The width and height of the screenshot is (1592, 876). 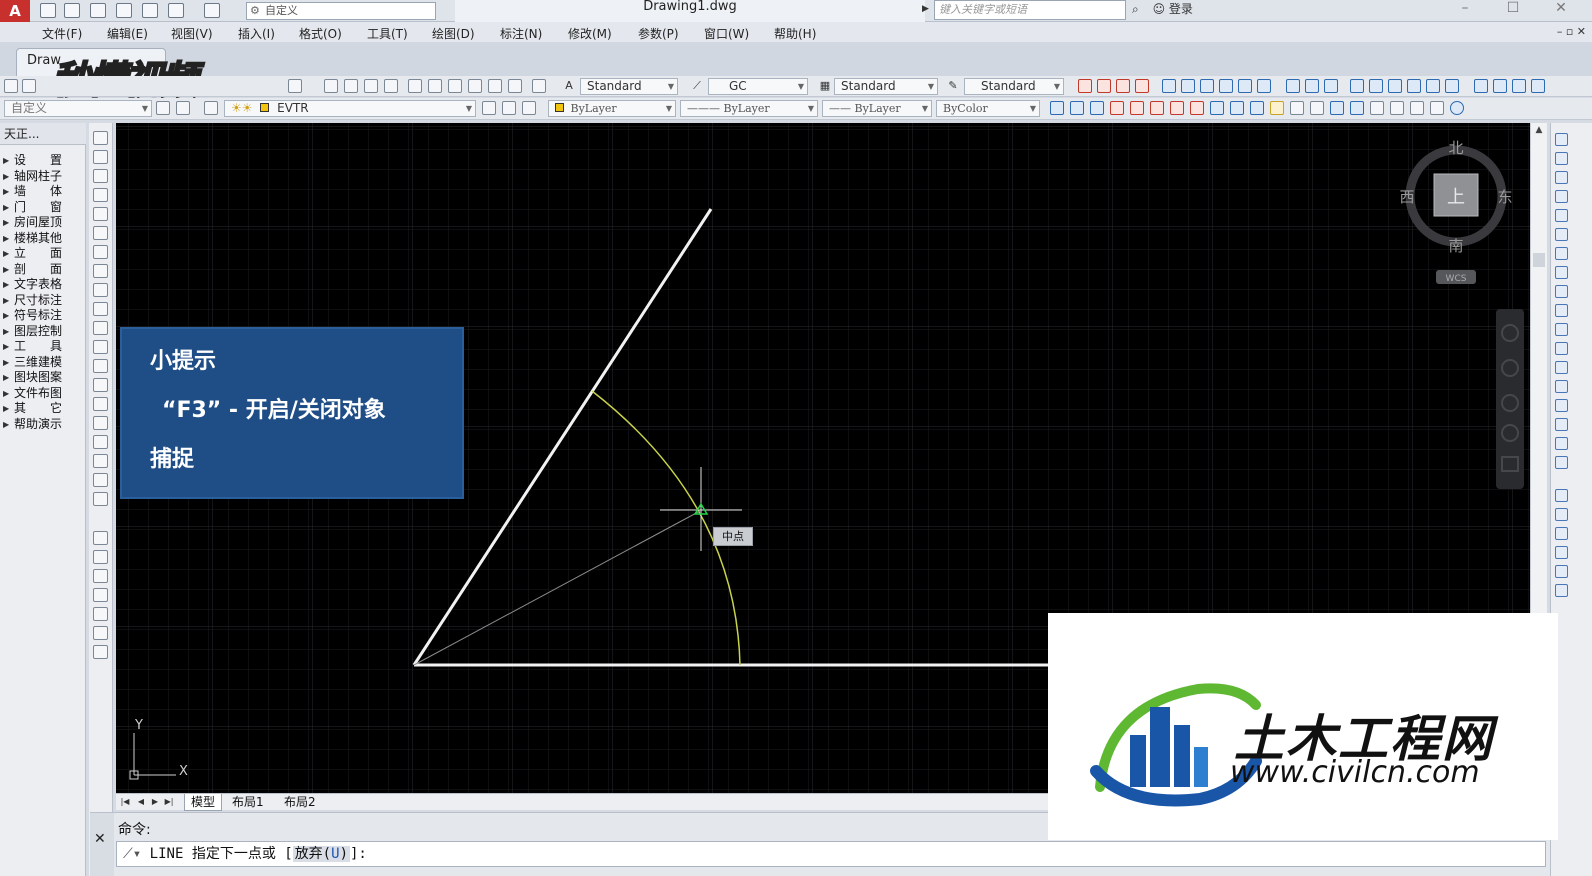 I want to click on erase-icon, so click(x=1561, y=139).